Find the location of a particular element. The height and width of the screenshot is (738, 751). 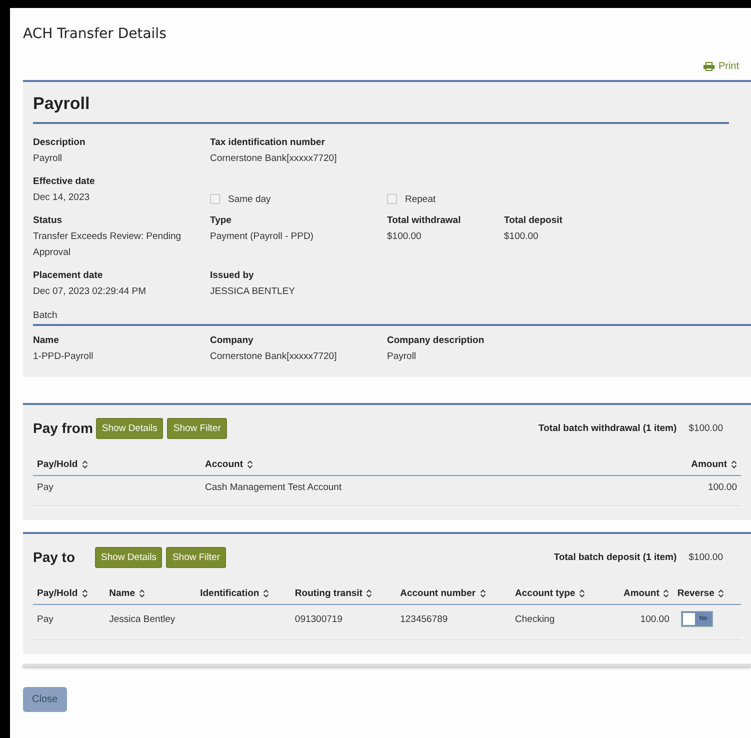

field-label: Issued by is located at coordinates (232, 276).